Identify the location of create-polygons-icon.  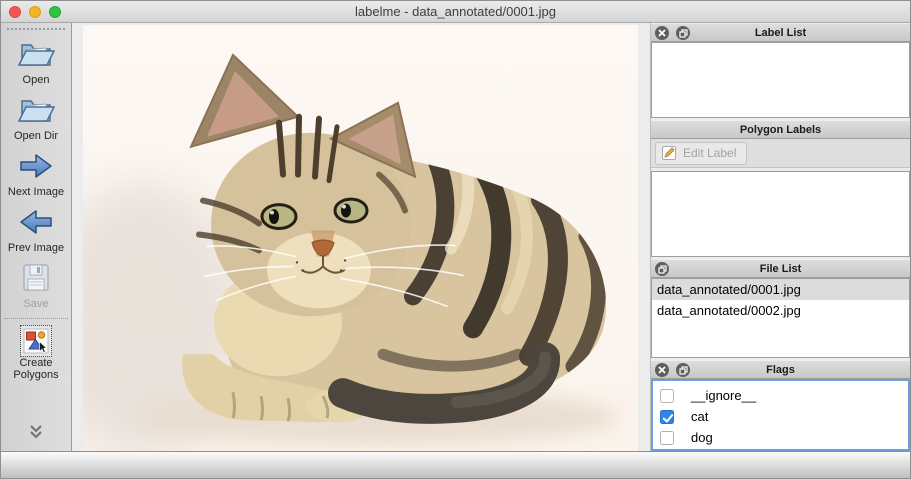
(36, 341).